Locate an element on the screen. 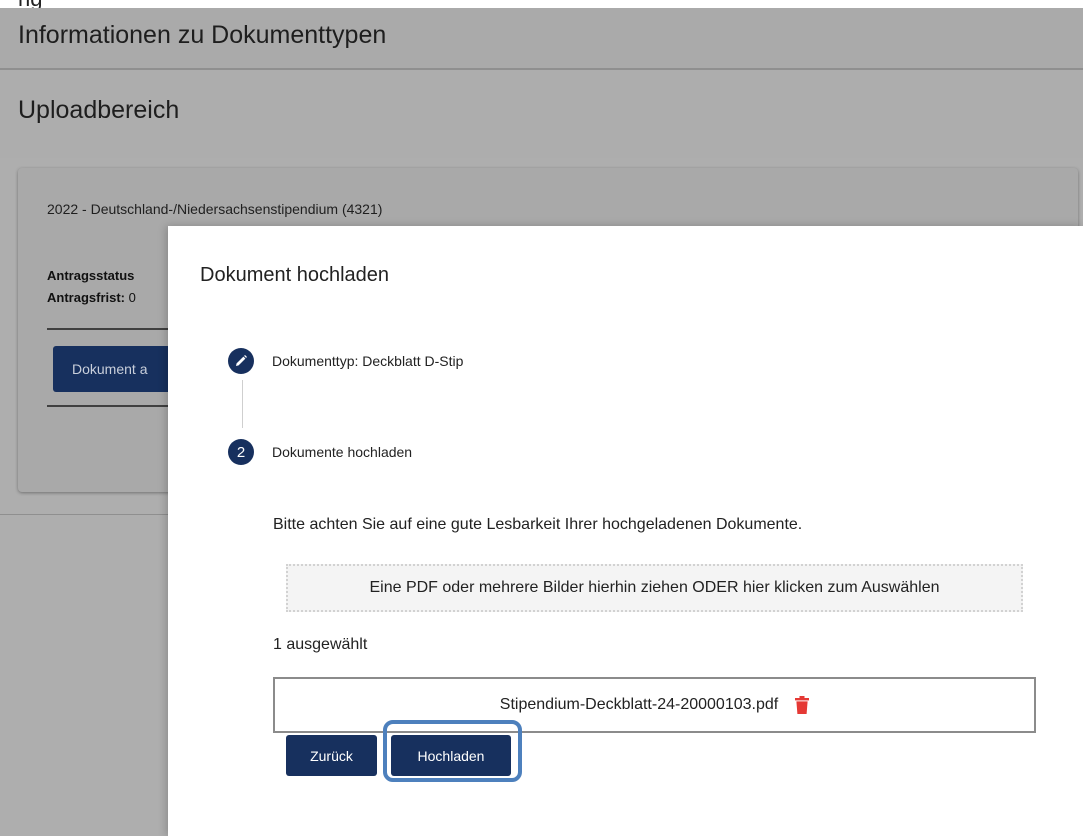  upload-button-highlight is located at coordinates (452, 751).